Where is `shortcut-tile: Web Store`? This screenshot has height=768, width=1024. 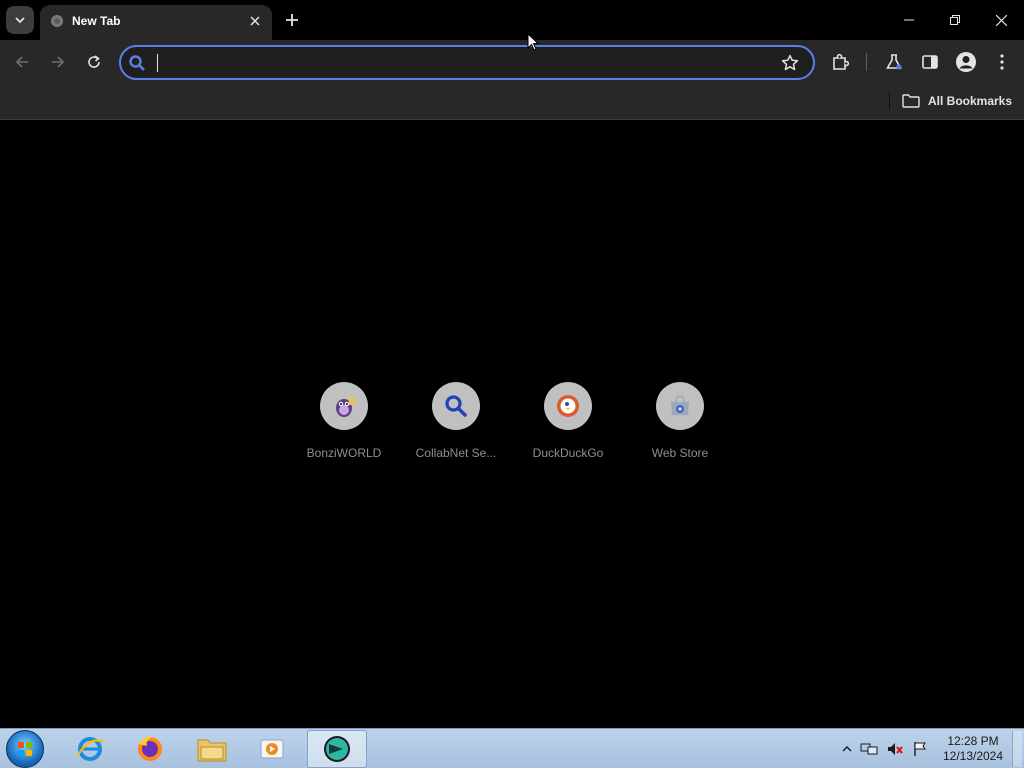 shortcut-tile: Web Store is located at coordinates (680, 425).